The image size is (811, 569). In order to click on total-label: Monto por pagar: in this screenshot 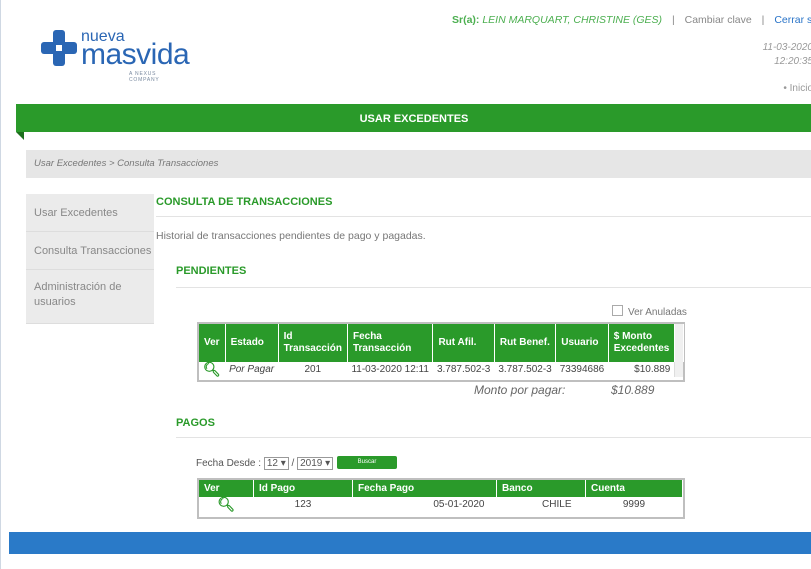, I will do `click(520, 390)`.